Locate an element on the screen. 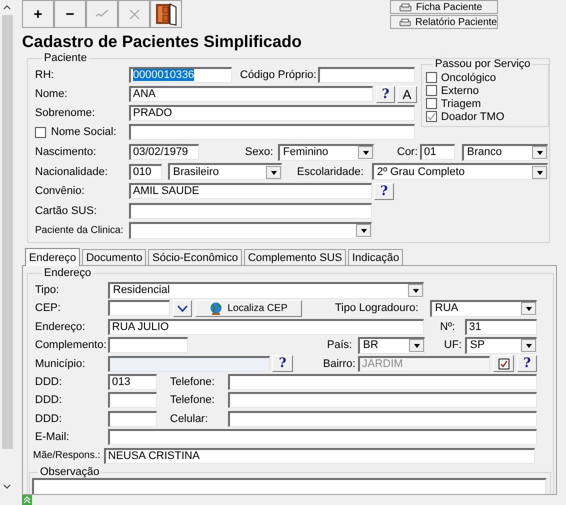  input-field: 013 is located at coordinates (132, 382).